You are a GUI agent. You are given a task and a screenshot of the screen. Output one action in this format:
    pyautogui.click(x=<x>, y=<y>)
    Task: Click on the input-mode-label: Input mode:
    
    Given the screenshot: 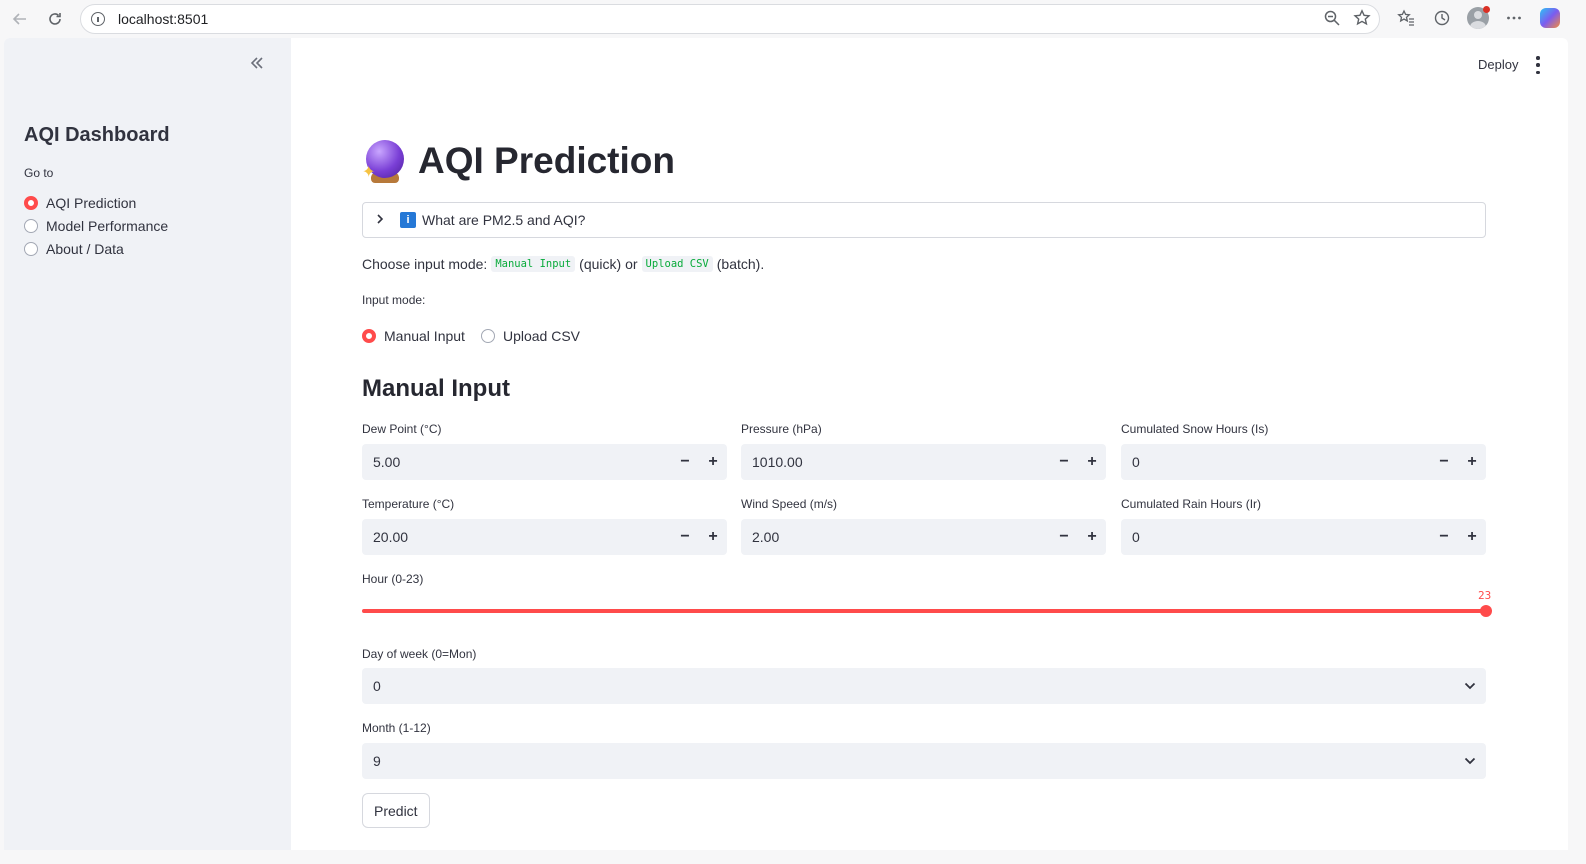 What is the action you would take?
    pyautogui.click(x=394, y=300)
    